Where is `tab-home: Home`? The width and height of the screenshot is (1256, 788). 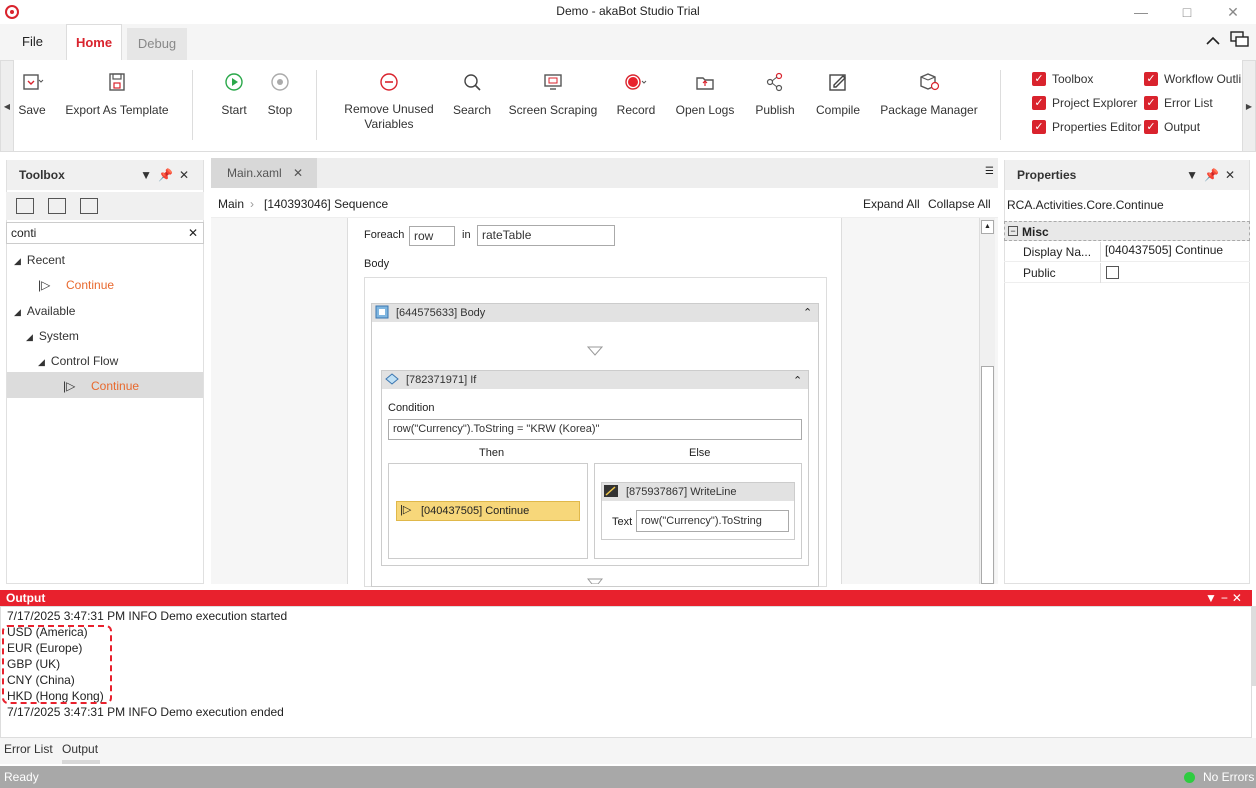
tab-home: Home is located at coordinates (94, 42).